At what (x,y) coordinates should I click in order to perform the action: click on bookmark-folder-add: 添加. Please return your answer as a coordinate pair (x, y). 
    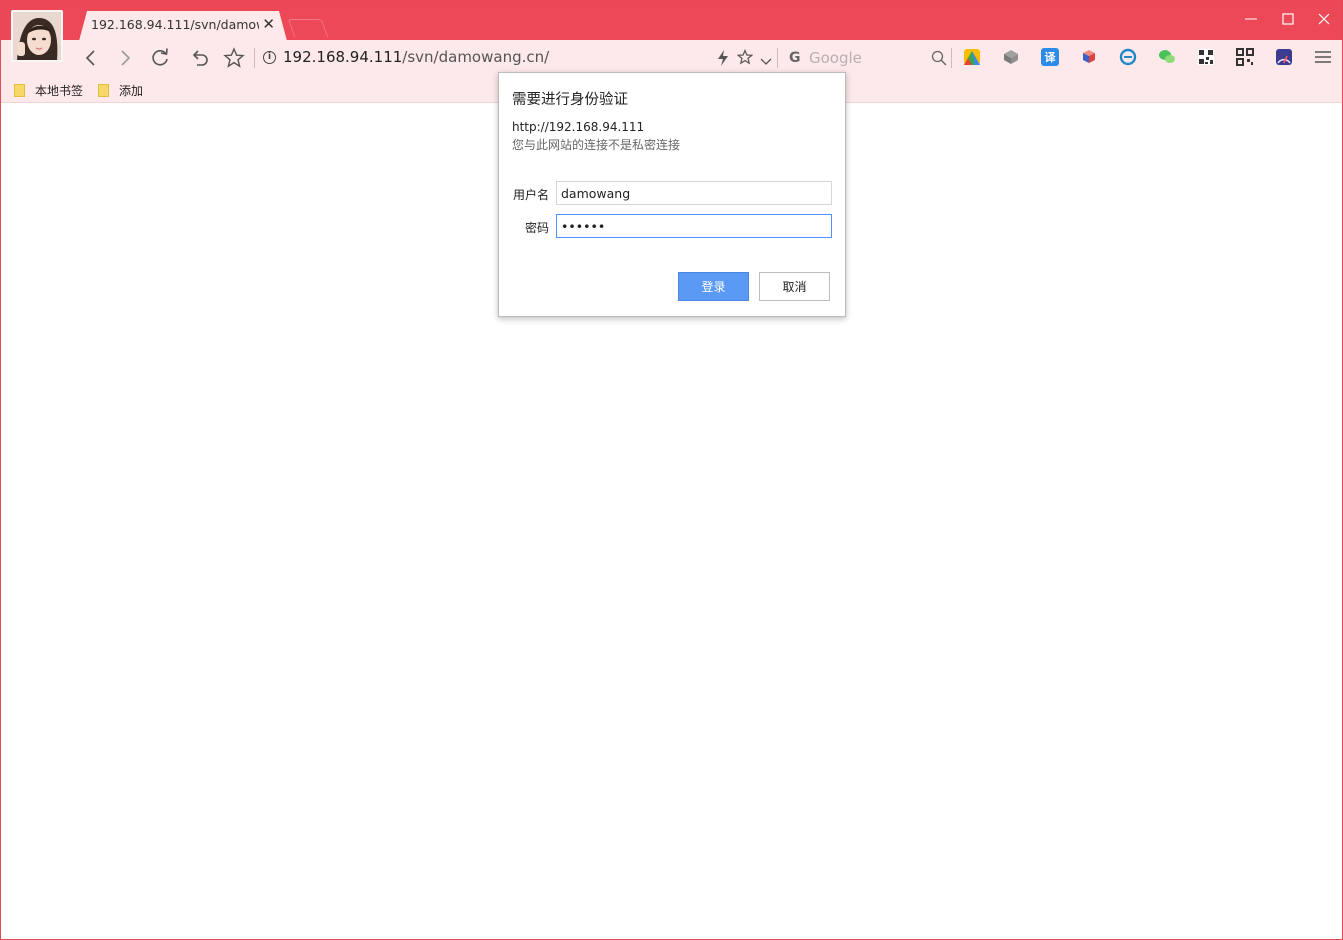
    Looking at the image, I should click on (120, 90).